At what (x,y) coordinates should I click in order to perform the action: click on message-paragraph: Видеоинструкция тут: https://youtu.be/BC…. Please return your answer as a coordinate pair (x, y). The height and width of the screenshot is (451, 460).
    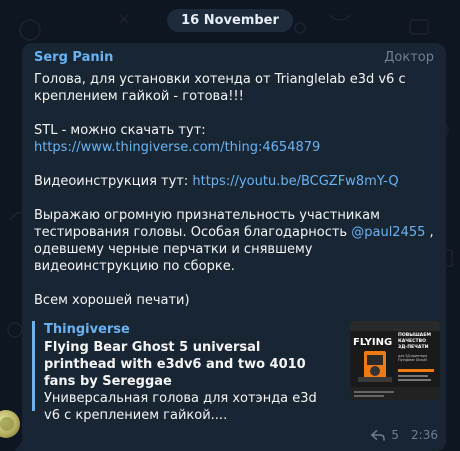
    Looking at the image, I should click on (234, 181).